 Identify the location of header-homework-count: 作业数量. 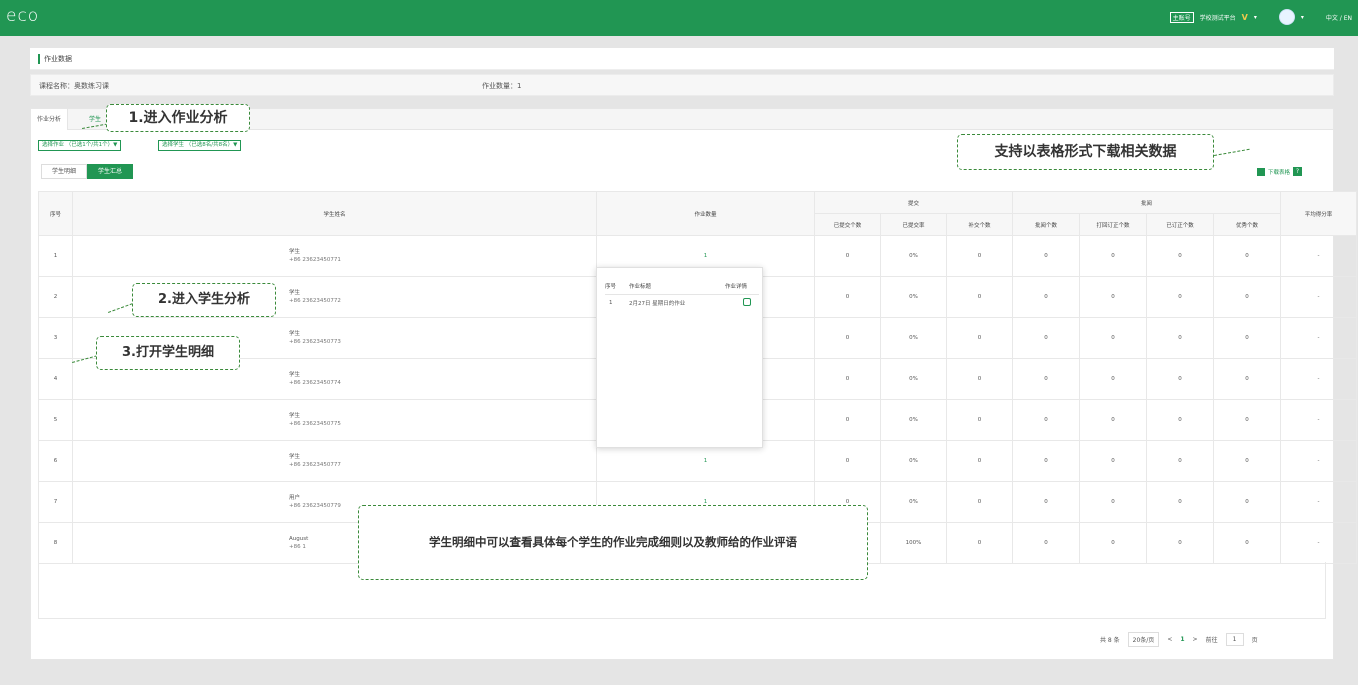
(705, 213).